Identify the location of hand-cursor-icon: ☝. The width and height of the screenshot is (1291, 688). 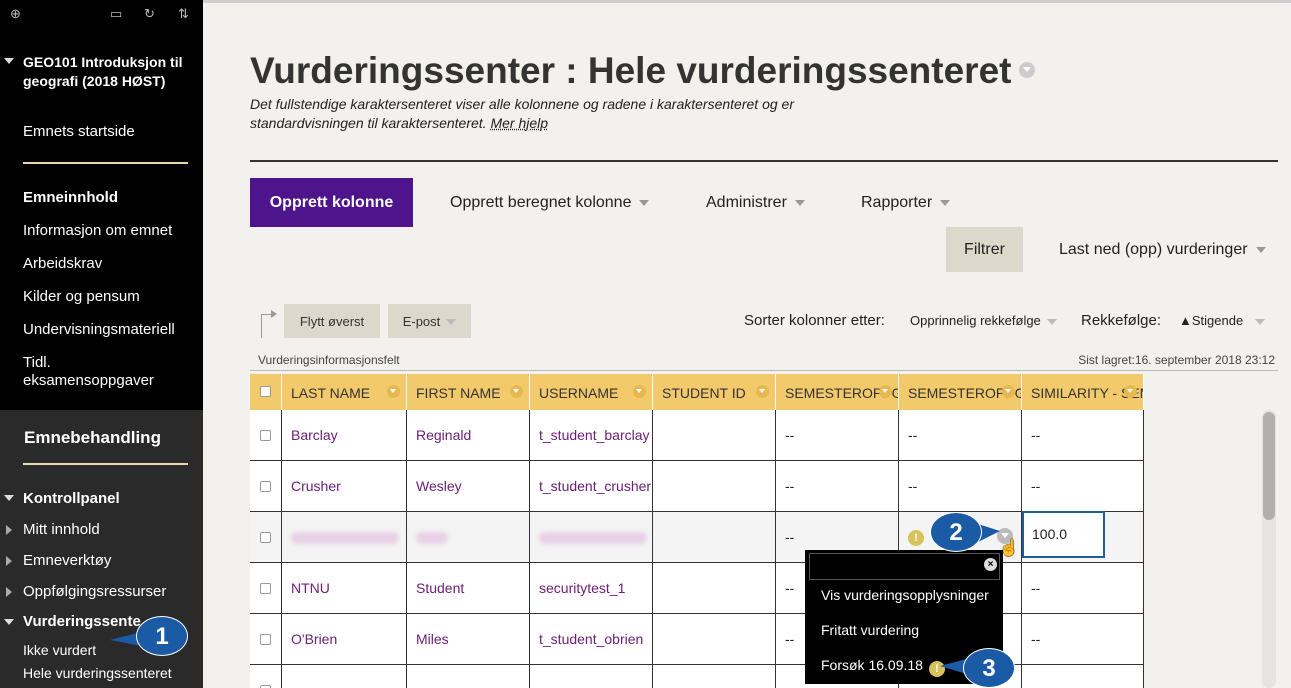
(1009, 548).